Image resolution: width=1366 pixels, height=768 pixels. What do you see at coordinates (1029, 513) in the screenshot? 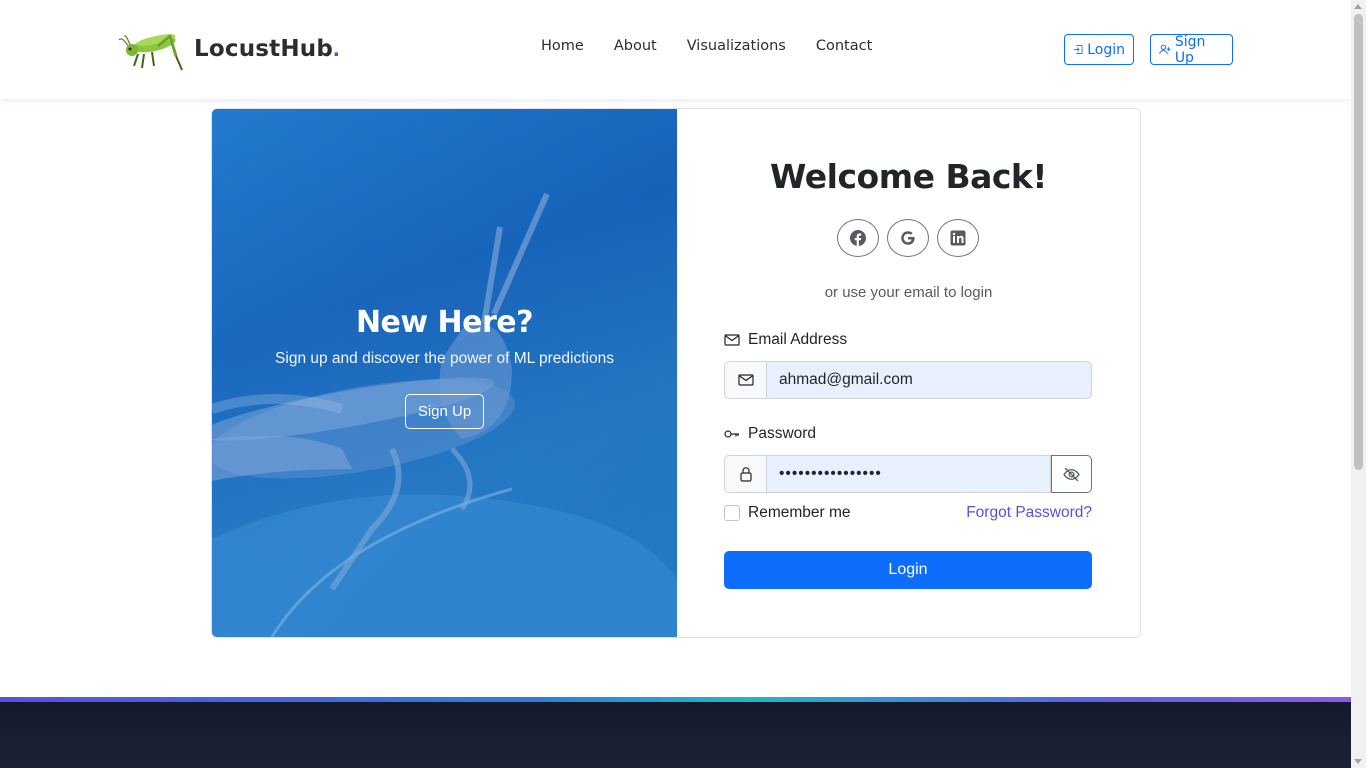
I see `forgot-password-link: Forgot Password?` at bounding box center [1029, 513].